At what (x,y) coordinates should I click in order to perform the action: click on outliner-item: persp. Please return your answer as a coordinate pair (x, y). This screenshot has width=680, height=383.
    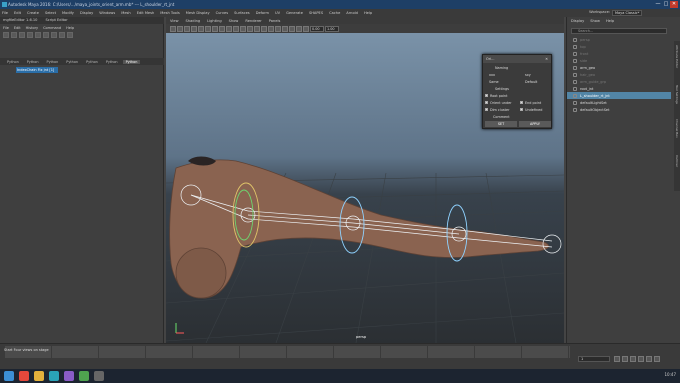
    Looking at the image, I should click on (621, 39).